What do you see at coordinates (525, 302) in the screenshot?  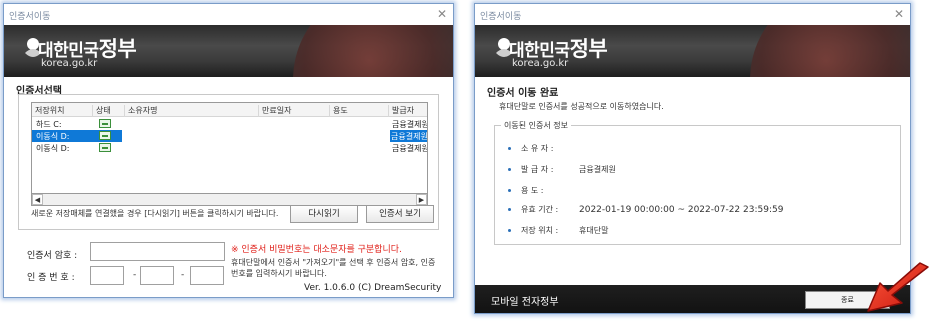 I see `footer-brand: 모바일 전자정부` at bounding box center [525, 302].